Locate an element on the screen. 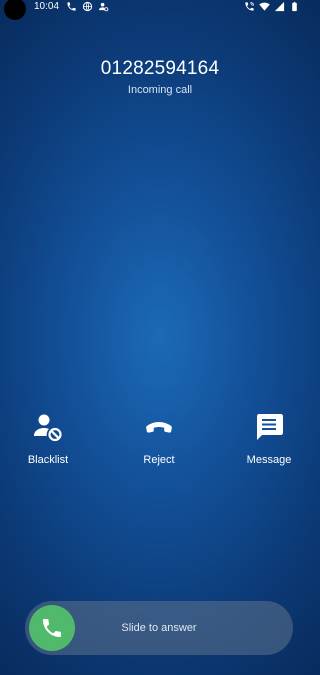  cellular-signal-icon is located at coordinates (279, 6).